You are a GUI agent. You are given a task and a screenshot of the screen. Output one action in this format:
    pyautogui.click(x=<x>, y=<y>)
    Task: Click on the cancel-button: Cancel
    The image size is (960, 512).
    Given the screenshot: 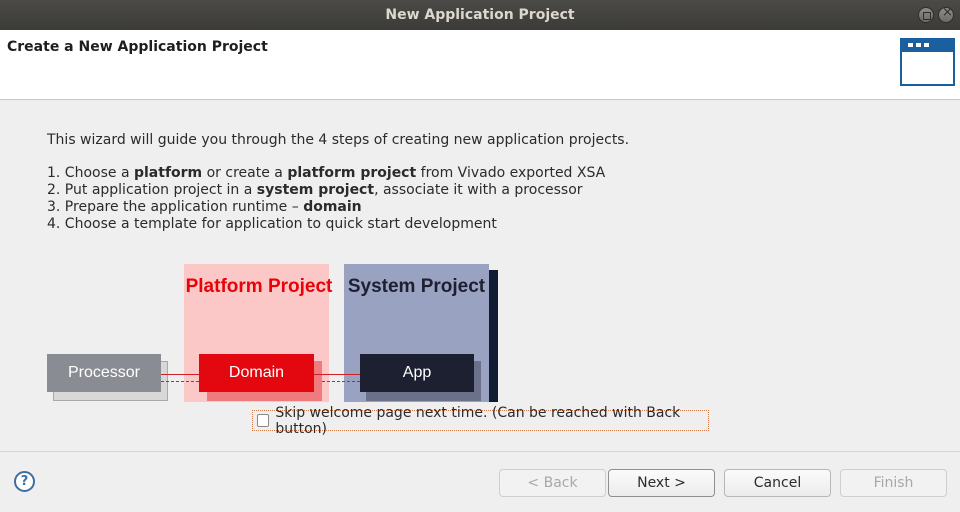 What is the action you would take?
    pyautogui.click(x=777, y=483)
    